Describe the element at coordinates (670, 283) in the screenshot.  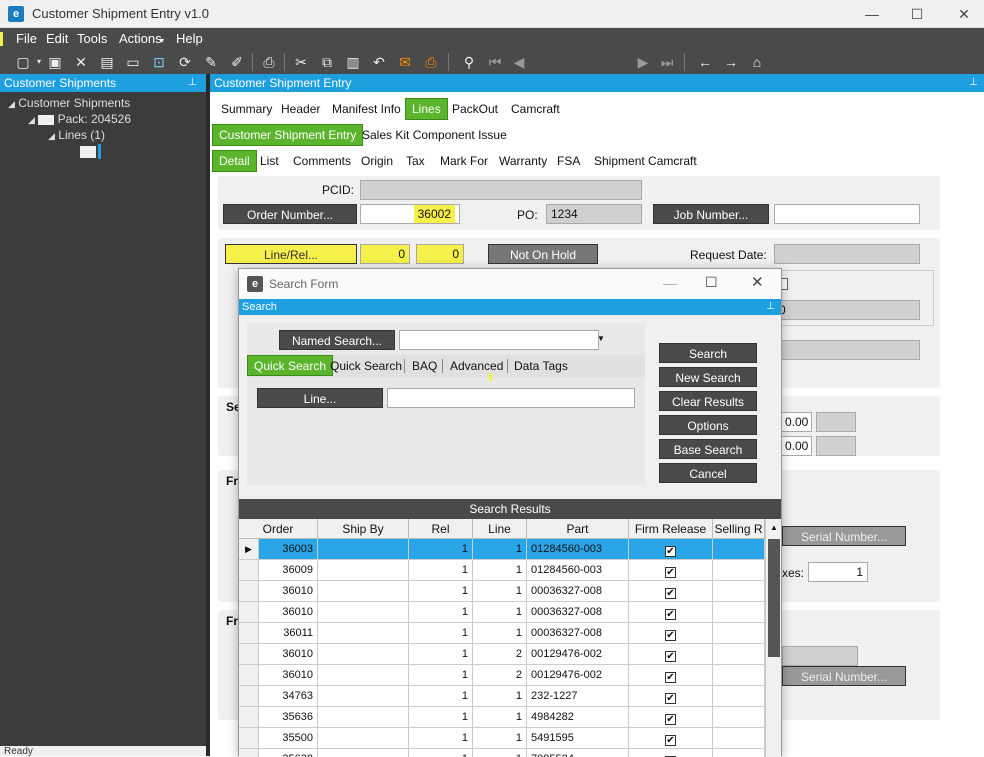
I see `dialog-minimize-button: —` at that location.